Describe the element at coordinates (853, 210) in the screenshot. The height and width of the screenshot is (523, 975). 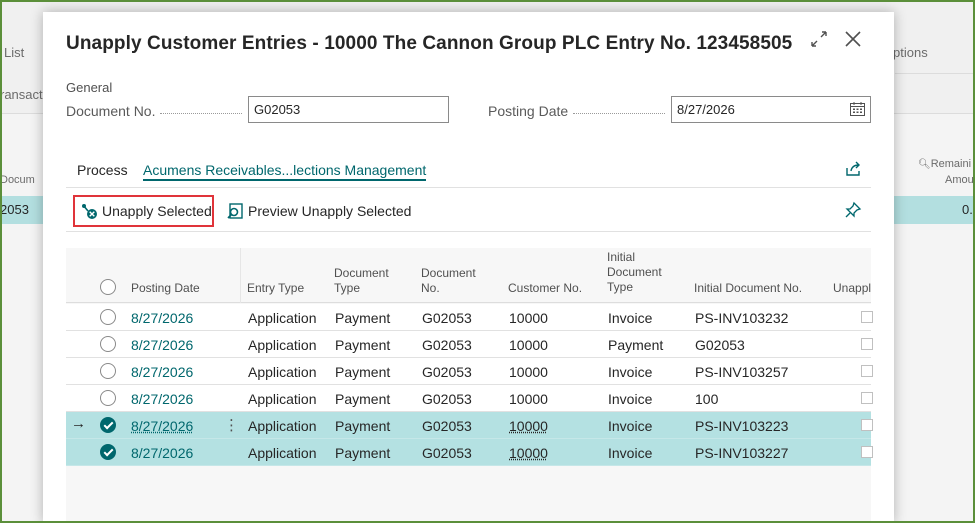
I see `pin-icon` at that location.